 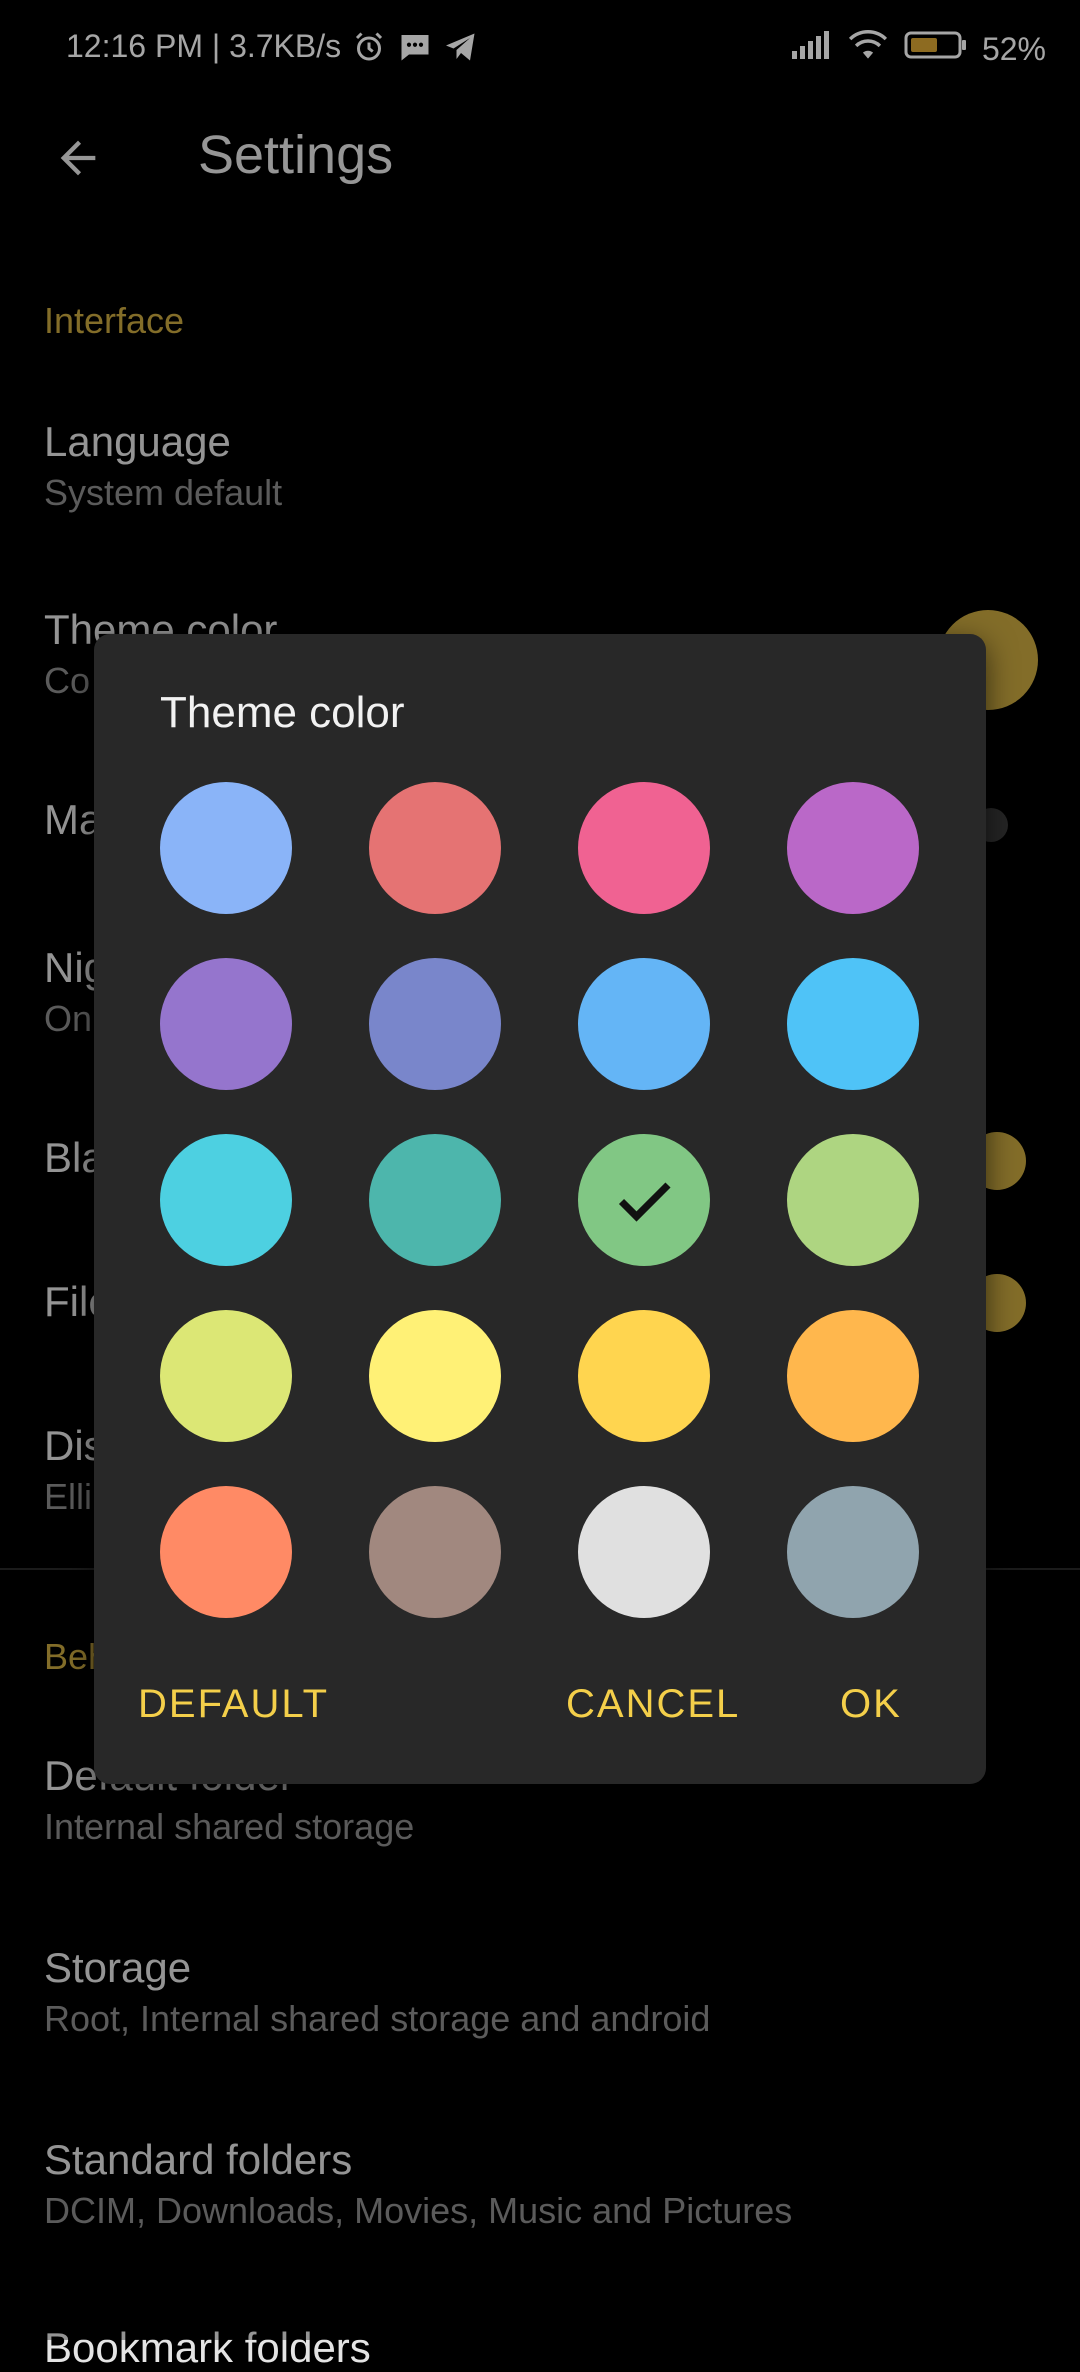 What do you see at coordinates (233, 1704) in the screenshot?
I see `default-button: DEFAULT` at bounding box center [233, 1704].